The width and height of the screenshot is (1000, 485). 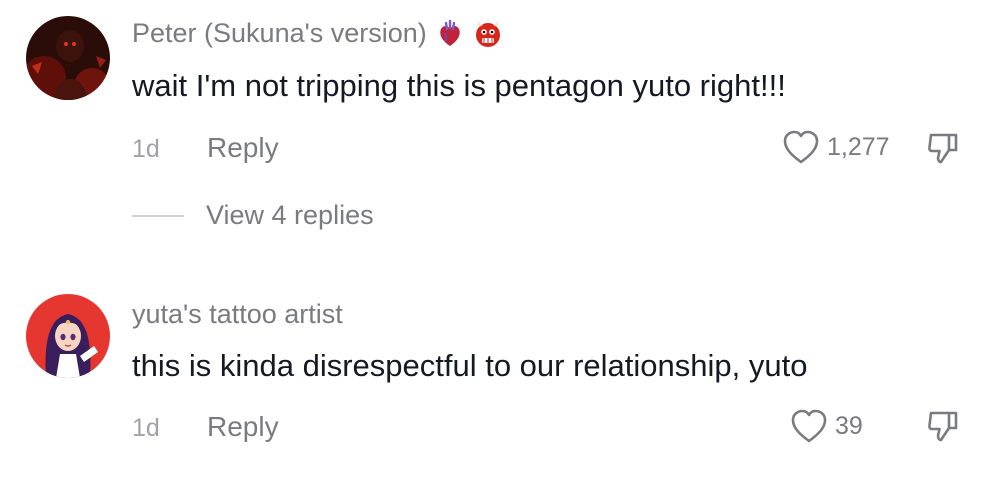 What do you see at coordinates (488, 34) in the screenshot?
I see `ogre-icon` at bounding box center [488, 34].